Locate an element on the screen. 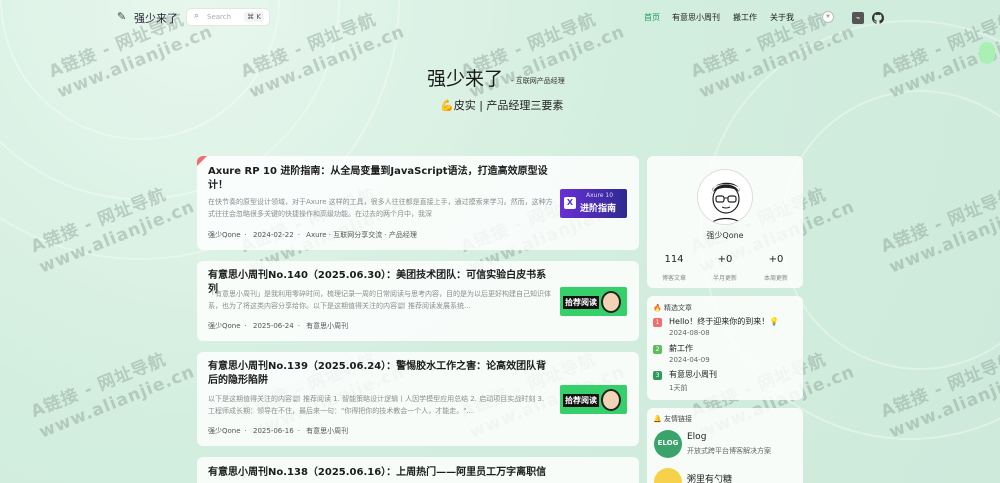 The height and width of the screenshot is (483, 1000). search-placeholder: Search is located at coordinates (219, 17).